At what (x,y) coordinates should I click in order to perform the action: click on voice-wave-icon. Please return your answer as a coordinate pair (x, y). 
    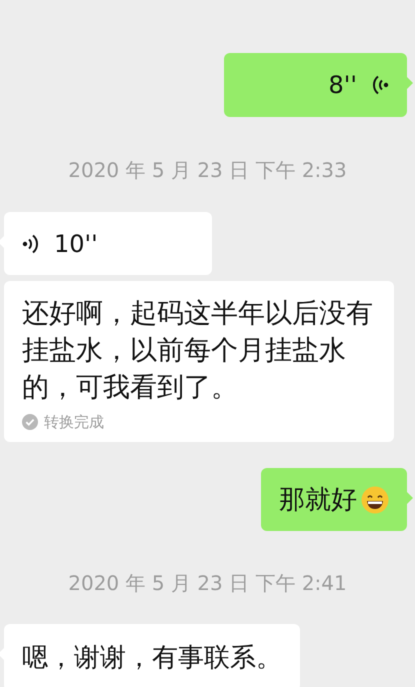
    Looking at the image, I should click on (380, 85).